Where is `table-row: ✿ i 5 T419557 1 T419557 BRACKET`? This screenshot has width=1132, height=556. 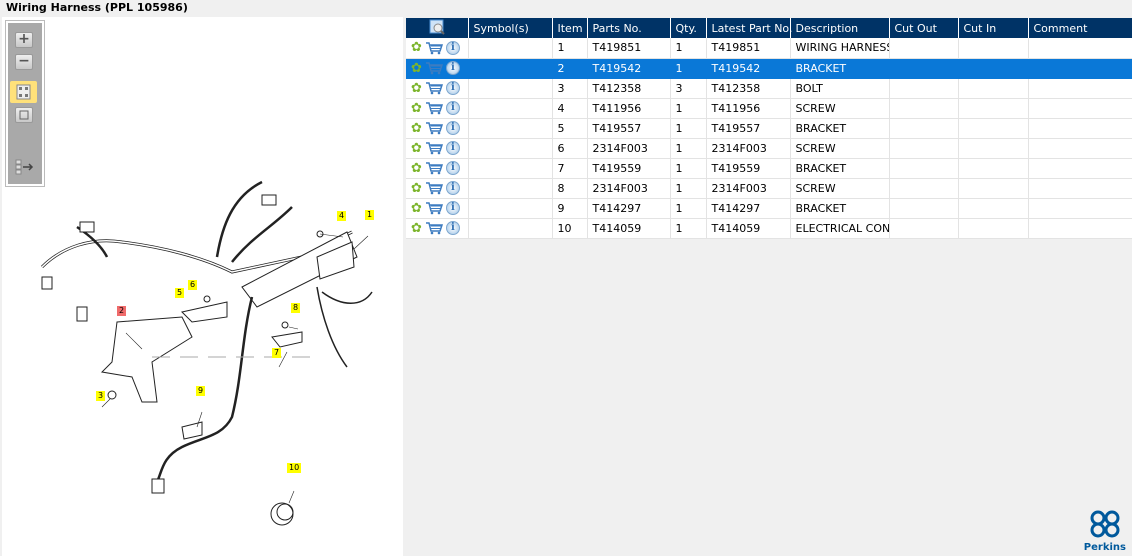 table-row: ✿ i 5 T419557 1 T419557 BRACKET is located at coordinates (769, 128).